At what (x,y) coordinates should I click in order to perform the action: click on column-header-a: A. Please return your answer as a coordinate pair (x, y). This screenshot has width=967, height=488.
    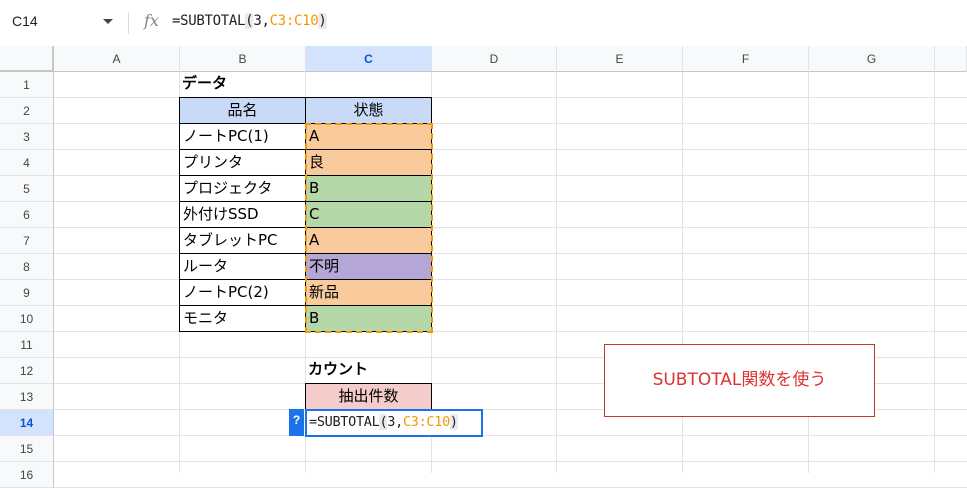
    Looking at the image, I should click on (117, 59).